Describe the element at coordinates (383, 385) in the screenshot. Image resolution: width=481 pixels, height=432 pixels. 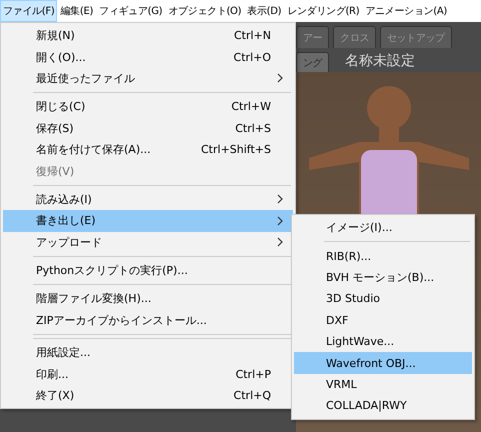
I see `menu-item: VRML` at that location.